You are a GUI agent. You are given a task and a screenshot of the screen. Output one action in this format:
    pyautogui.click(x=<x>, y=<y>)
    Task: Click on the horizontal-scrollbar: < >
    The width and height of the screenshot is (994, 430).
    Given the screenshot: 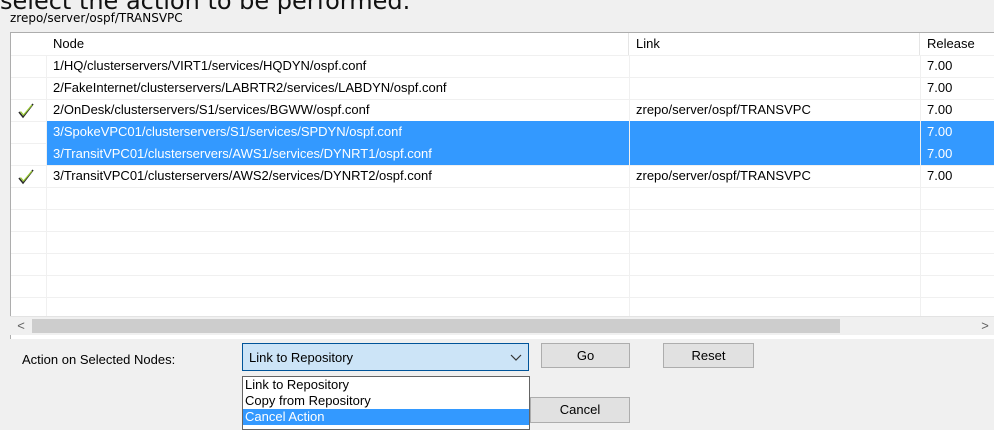 What is the action you would take?
    pyautogui.click(x=502, y=325)
    